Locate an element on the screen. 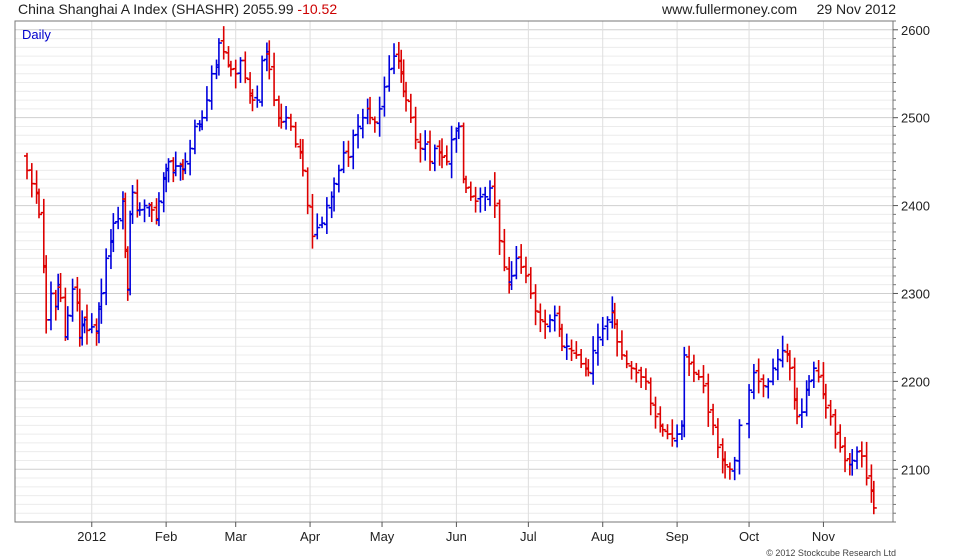 The width and height of the screenshot is (980, 560). y-tick-label: 2100 is located at coordinates (915, 469).